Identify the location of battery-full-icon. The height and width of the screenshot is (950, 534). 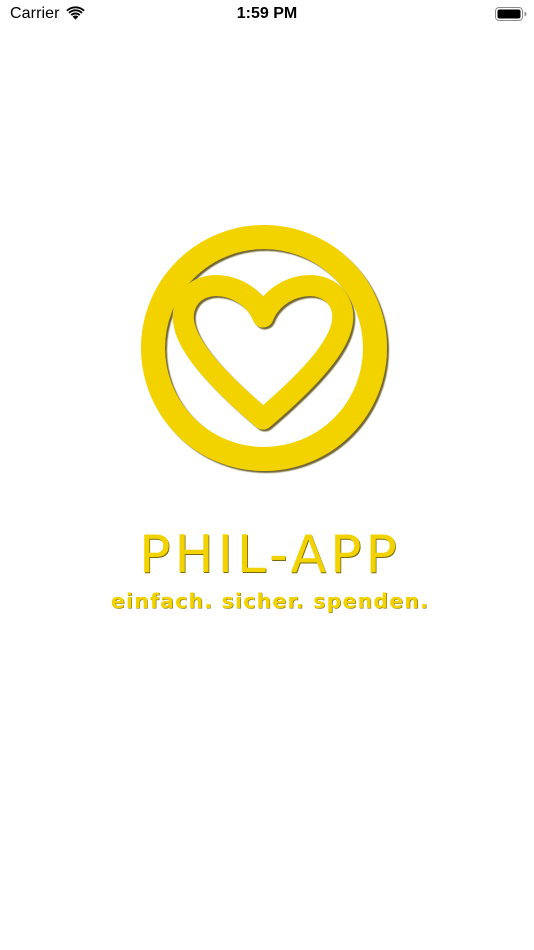
(511, 14).